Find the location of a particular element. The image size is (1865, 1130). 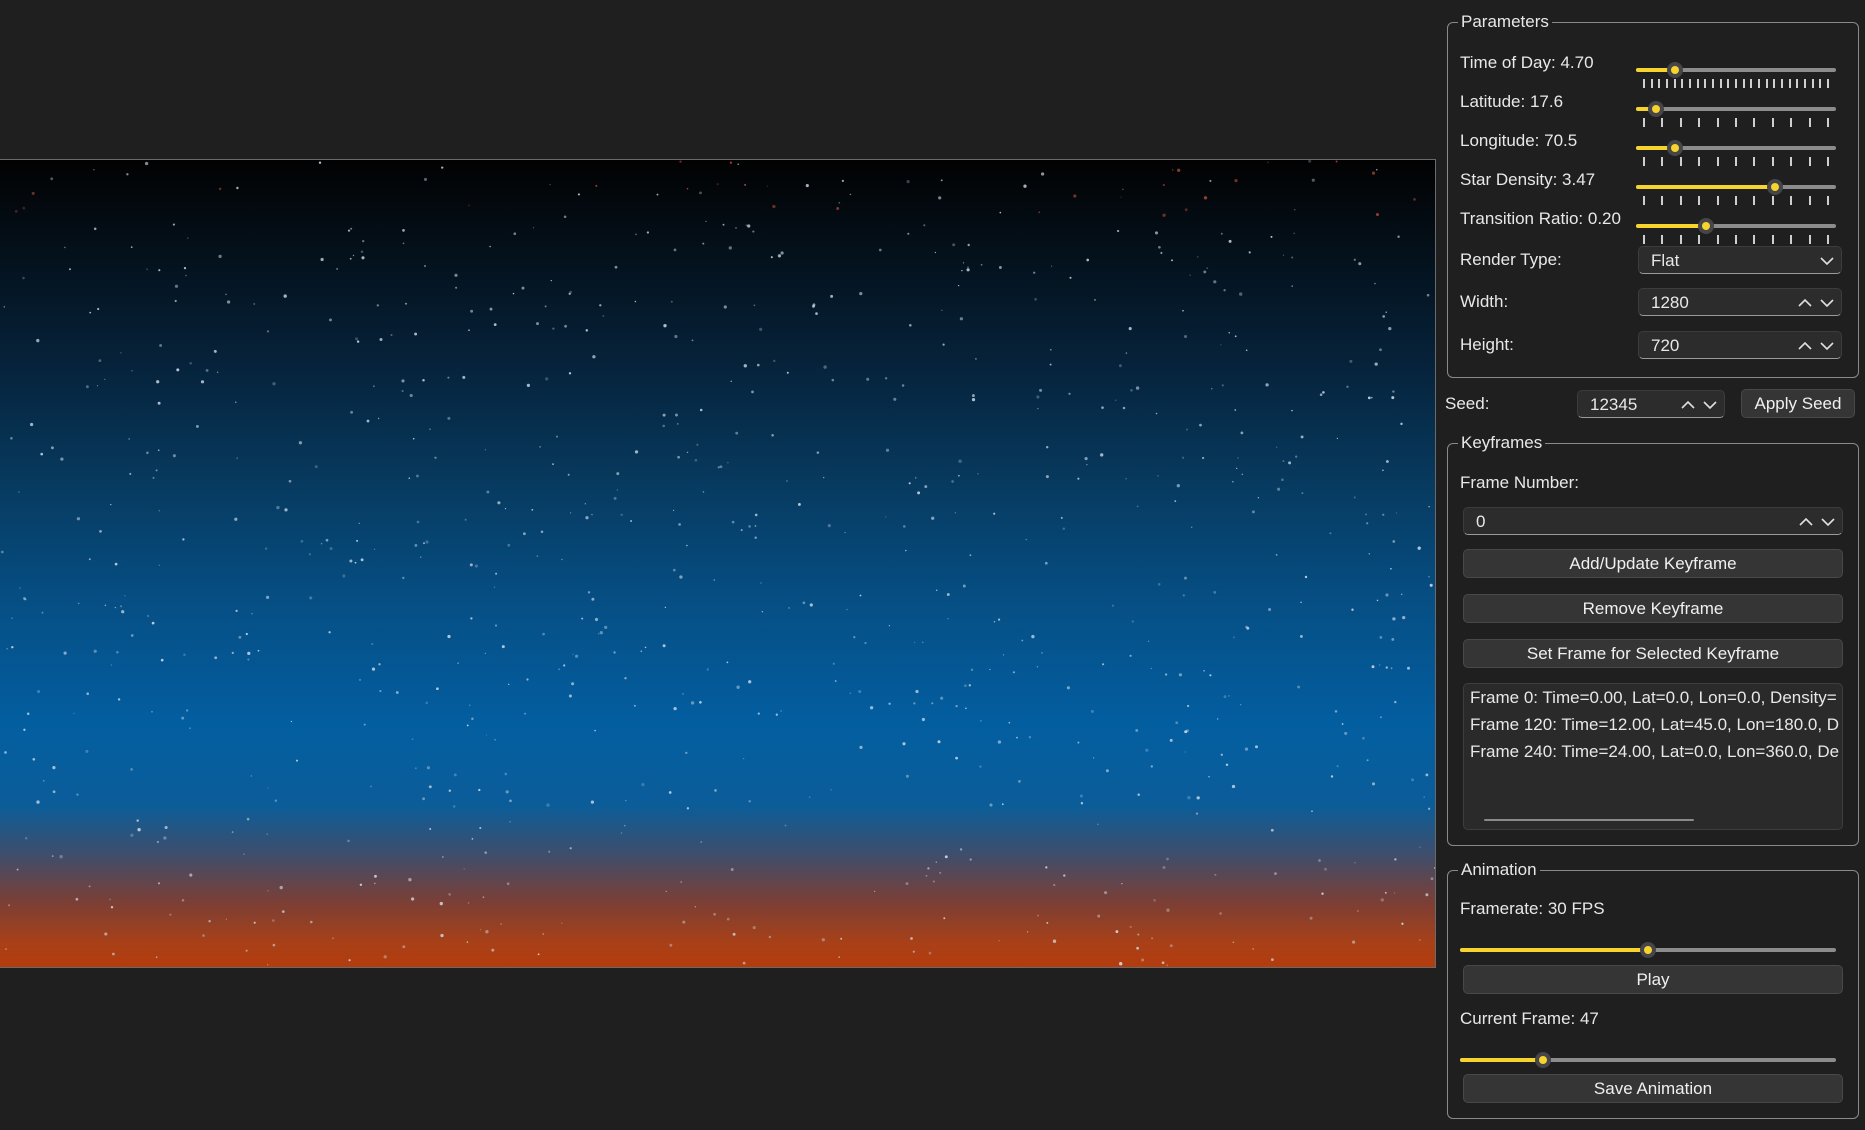

apply-seed-button: Apply Seed is located at coordinates (1798, 403).